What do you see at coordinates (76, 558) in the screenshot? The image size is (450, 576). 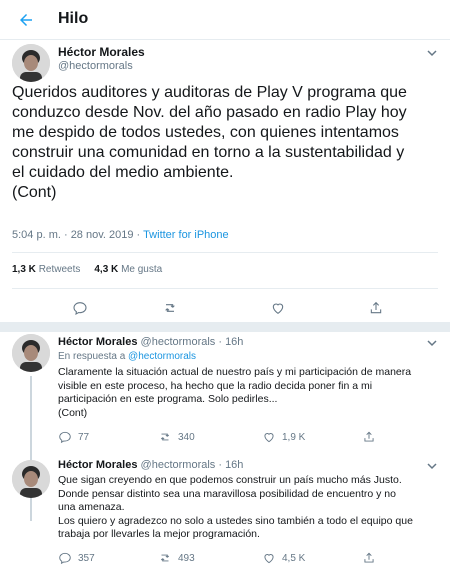 I see `reply-button: 357` at bounding box center [76, 558].